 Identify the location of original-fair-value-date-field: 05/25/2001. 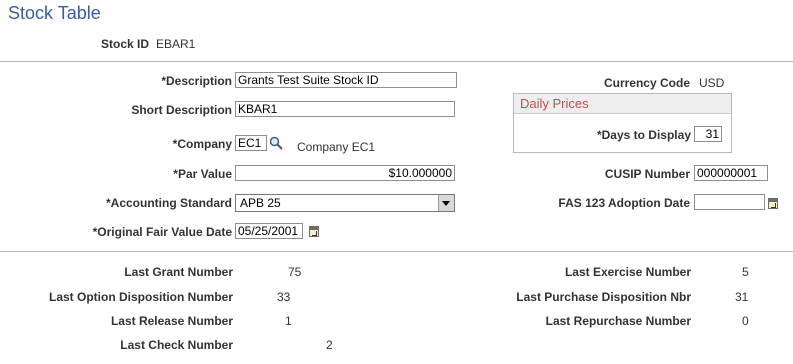
(269, 231).